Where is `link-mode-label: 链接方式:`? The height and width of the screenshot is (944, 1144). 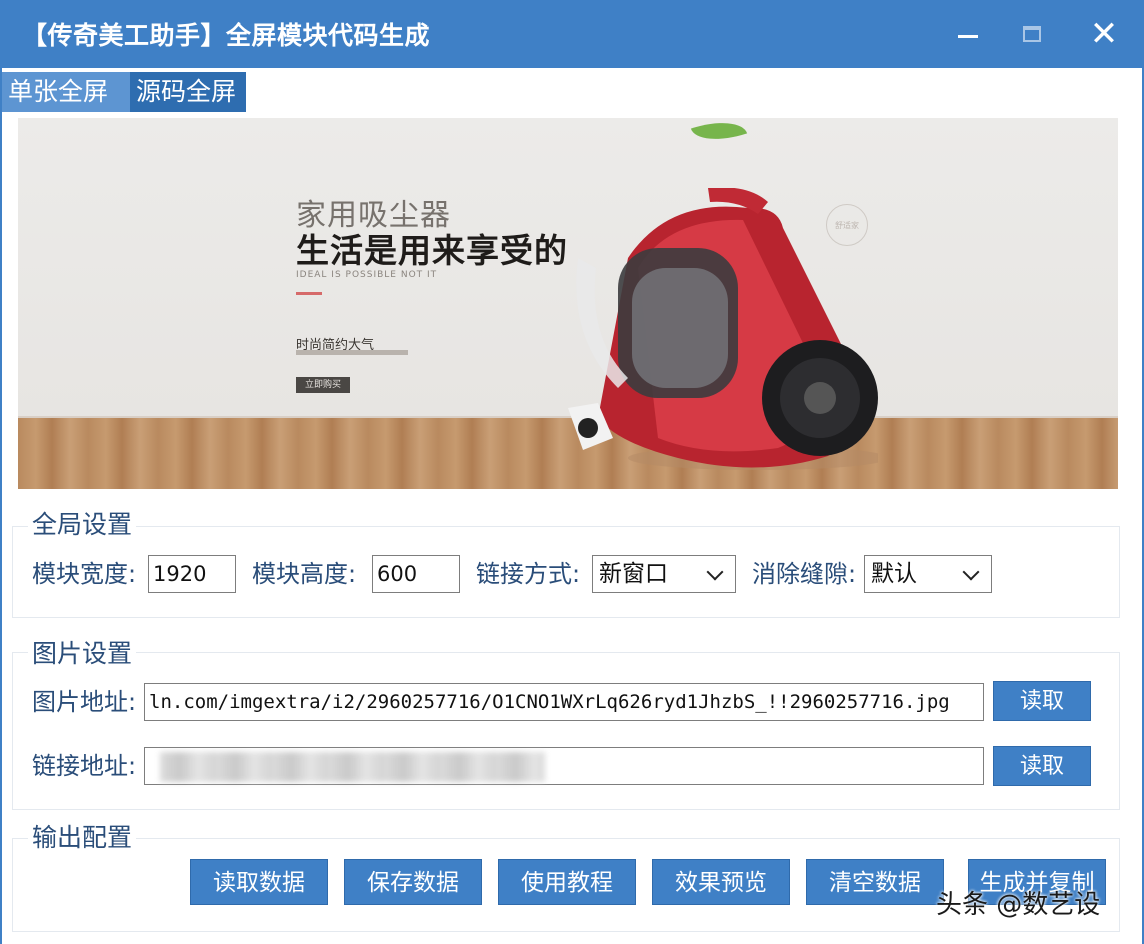 link-mode-label: 链接方式: is located at coordinates (528, 574).